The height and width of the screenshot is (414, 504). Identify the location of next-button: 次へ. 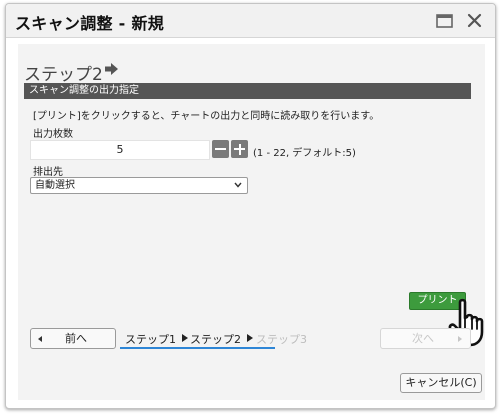
(425, 338).